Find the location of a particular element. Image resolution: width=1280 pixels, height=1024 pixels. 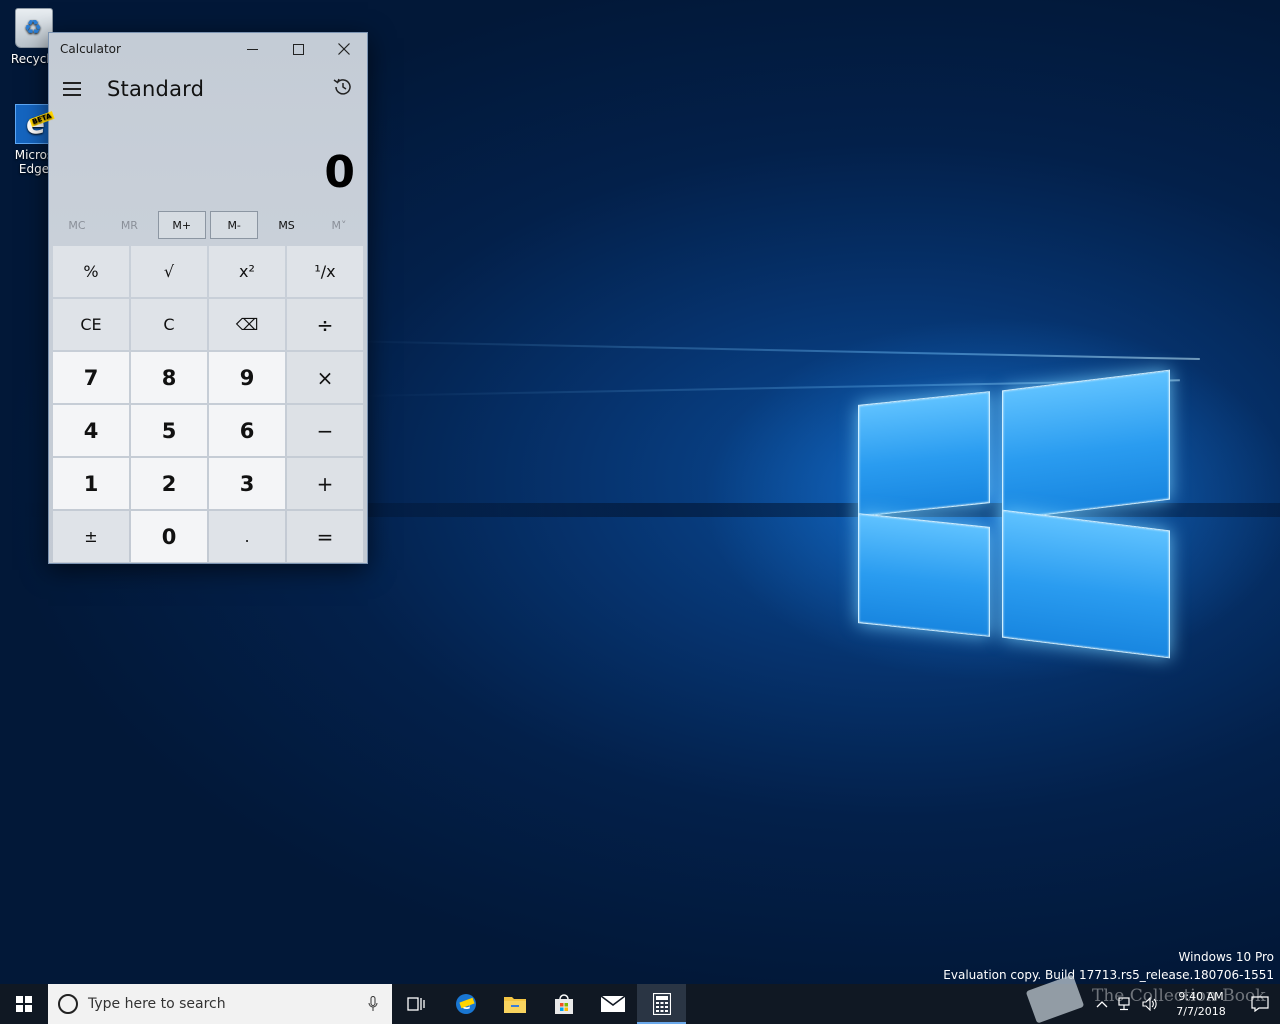

task-view-icon is located at coordinates (415, 1004).